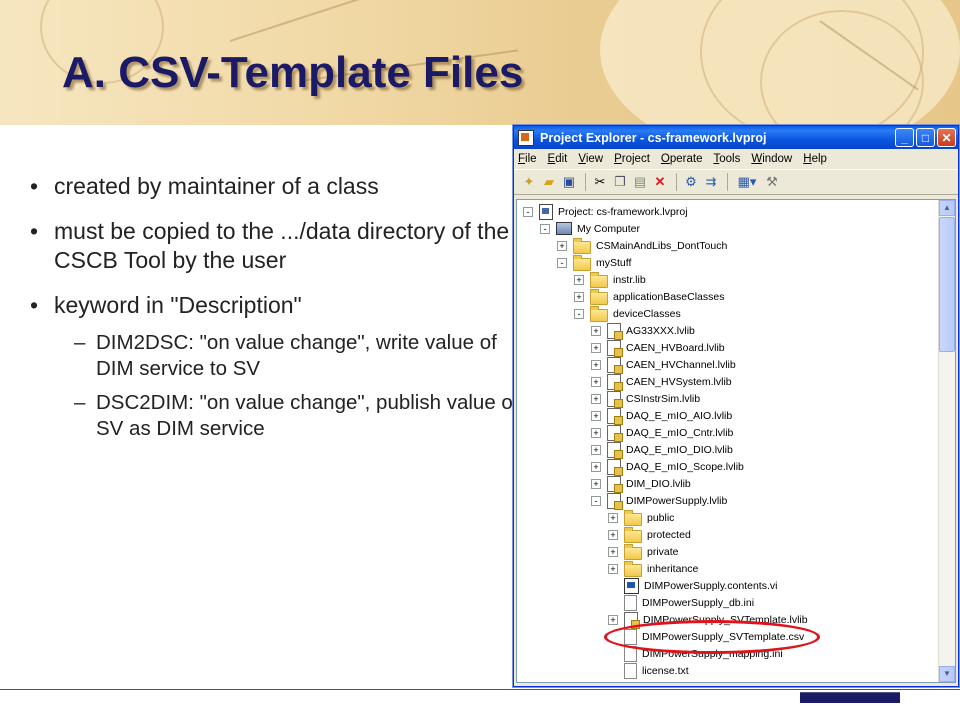  I want to click on tree-item: + CSInstrSim.lvlib, so click(645, 399).